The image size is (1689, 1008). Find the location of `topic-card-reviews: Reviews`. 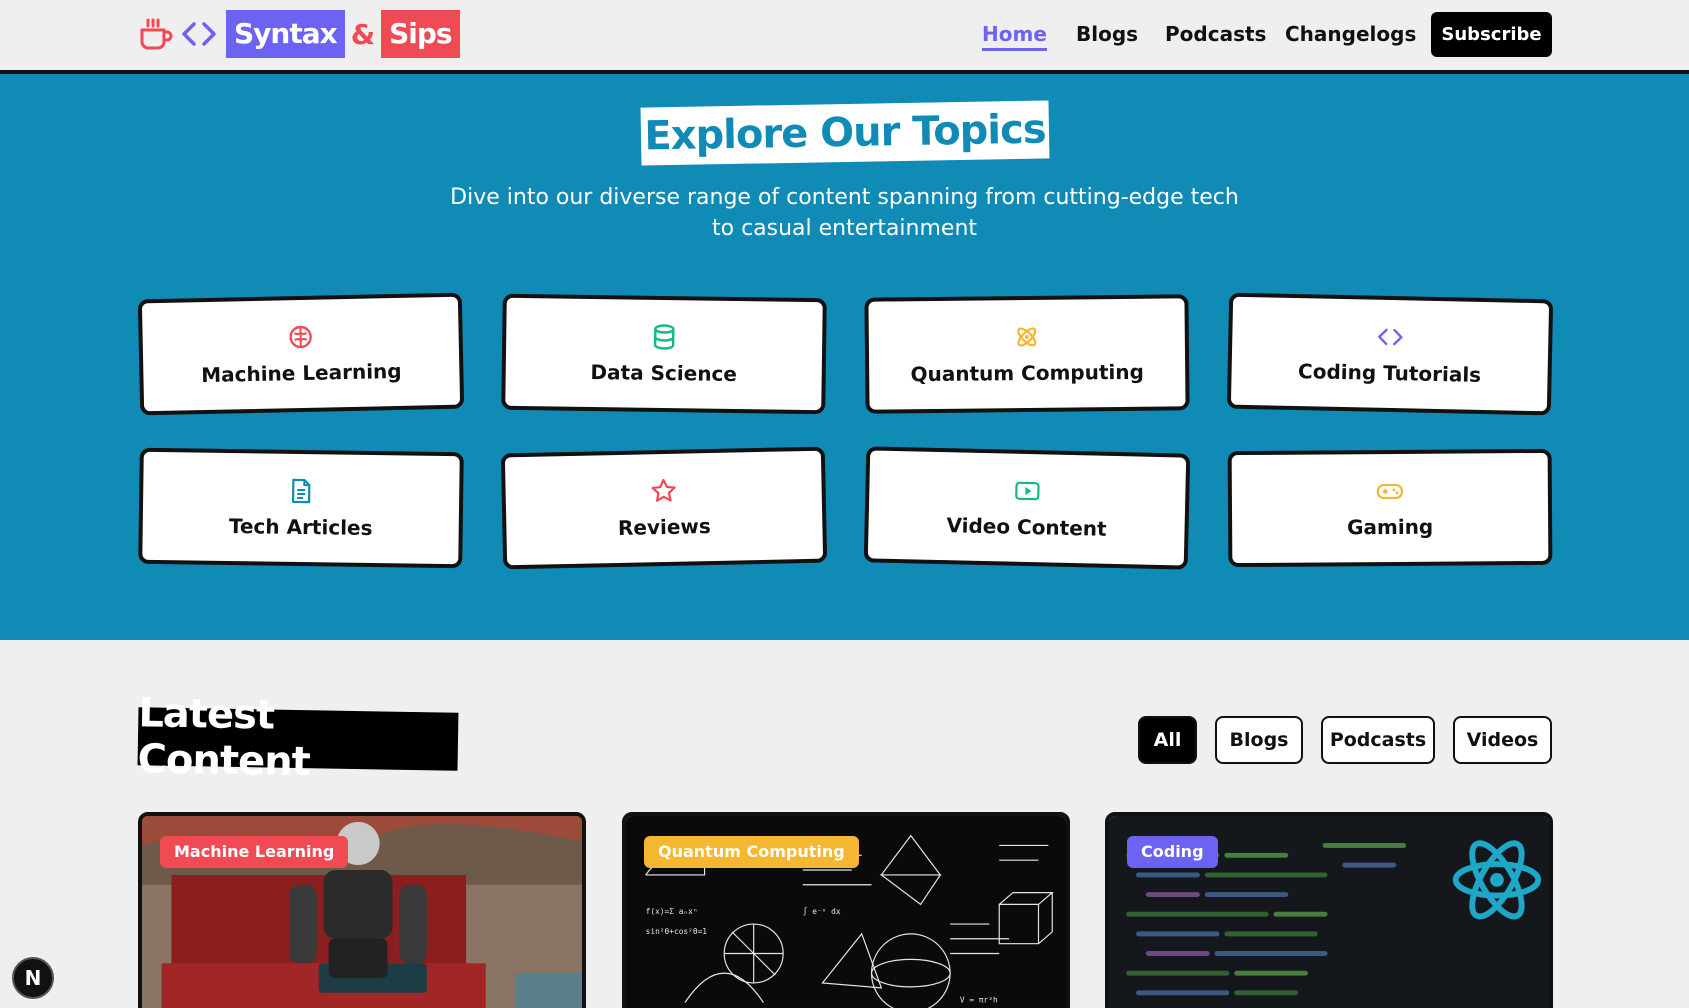

topic-card-reviews: Reviews is located at coordinates (664, 508).